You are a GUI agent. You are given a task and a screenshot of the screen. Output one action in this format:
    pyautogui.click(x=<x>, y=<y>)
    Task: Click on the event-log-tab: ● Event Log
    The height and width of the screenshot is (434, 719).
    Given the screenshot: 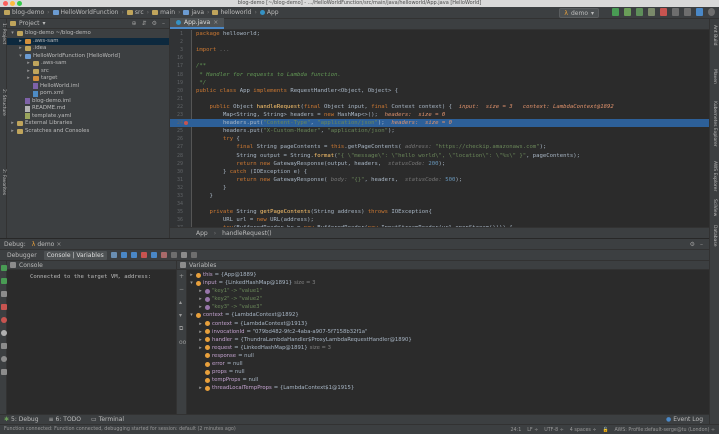 What is the action you would take?
    pyautogui.click(x=684, y=419)
    